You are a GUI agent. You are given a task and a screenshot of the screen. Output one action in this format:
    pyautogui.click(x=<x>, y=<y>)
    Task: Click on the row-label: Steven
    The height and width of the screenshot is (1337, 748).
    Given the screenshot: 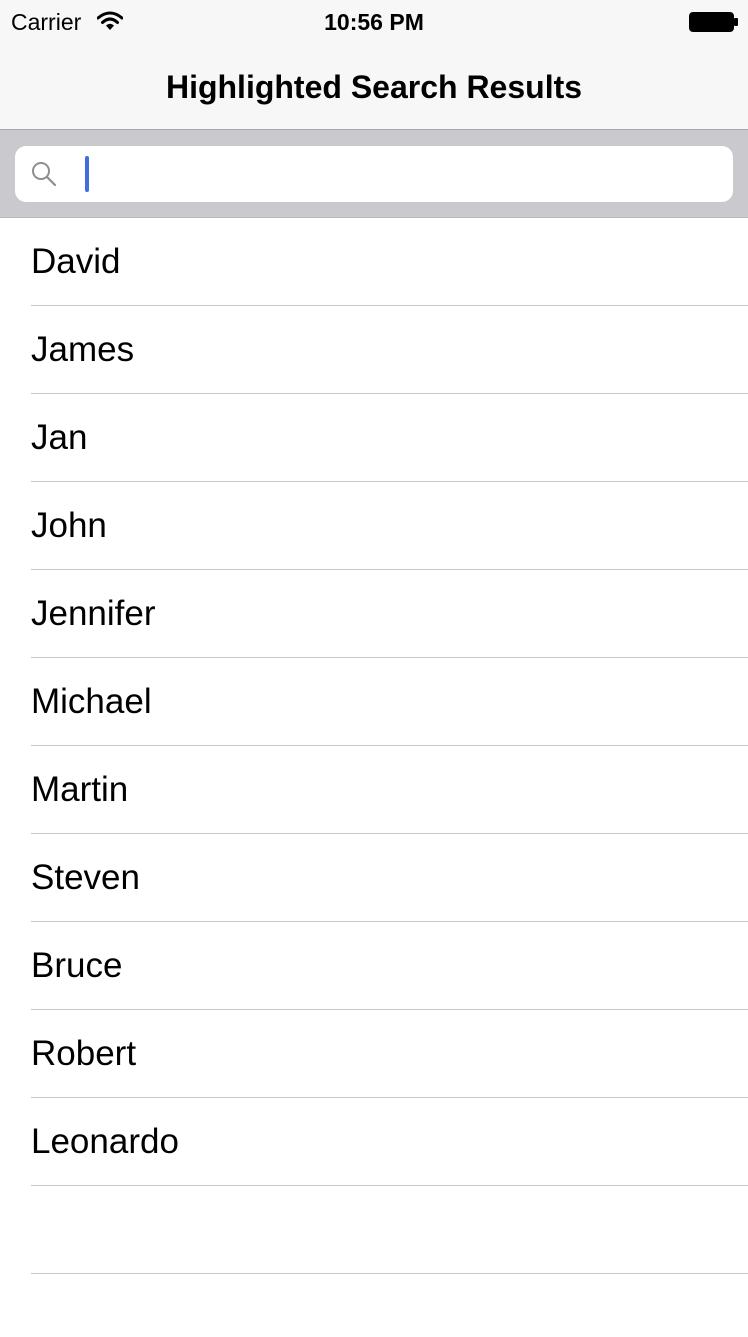 What is the action you would take?
    pyautogui.click(x=85, y=877)
    